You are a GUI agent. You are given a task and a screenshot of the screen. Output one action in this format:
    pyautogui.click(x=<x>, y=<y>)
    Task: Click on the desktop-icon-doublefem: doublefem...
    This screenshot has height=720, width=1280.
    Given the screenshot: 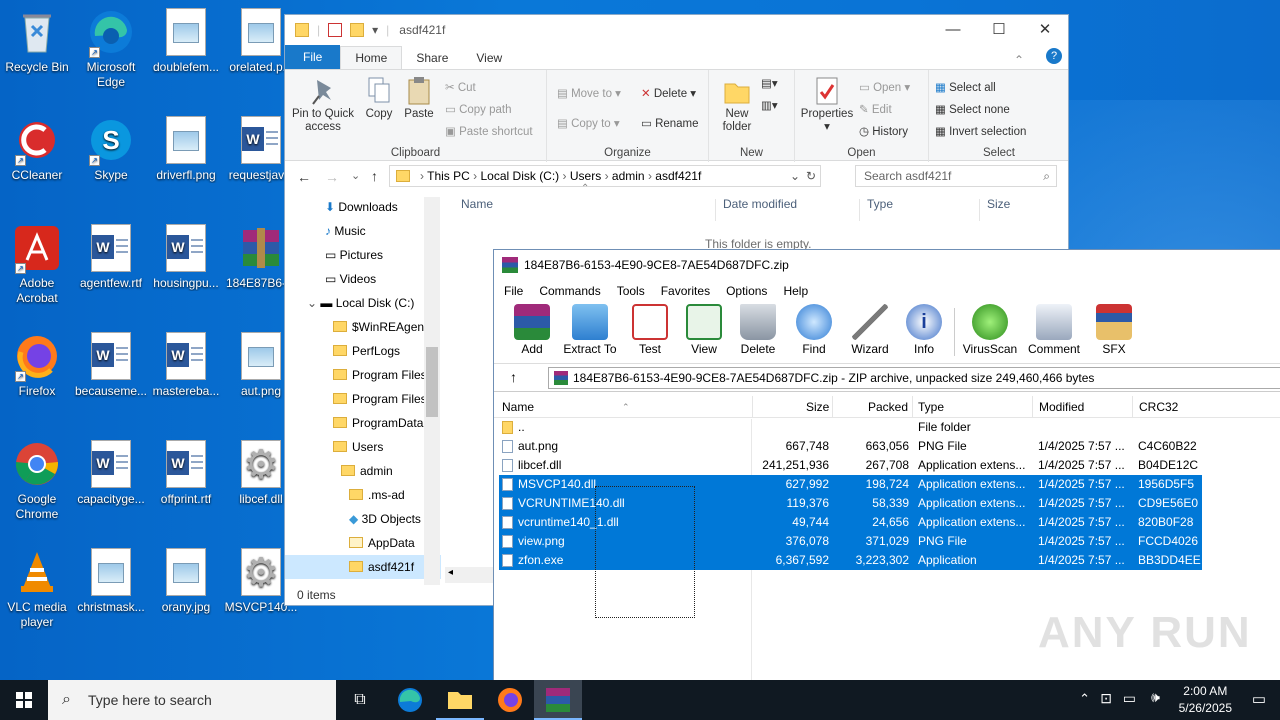 What is the action you would take?
    pyautogui.click(x=186, y=41)
    